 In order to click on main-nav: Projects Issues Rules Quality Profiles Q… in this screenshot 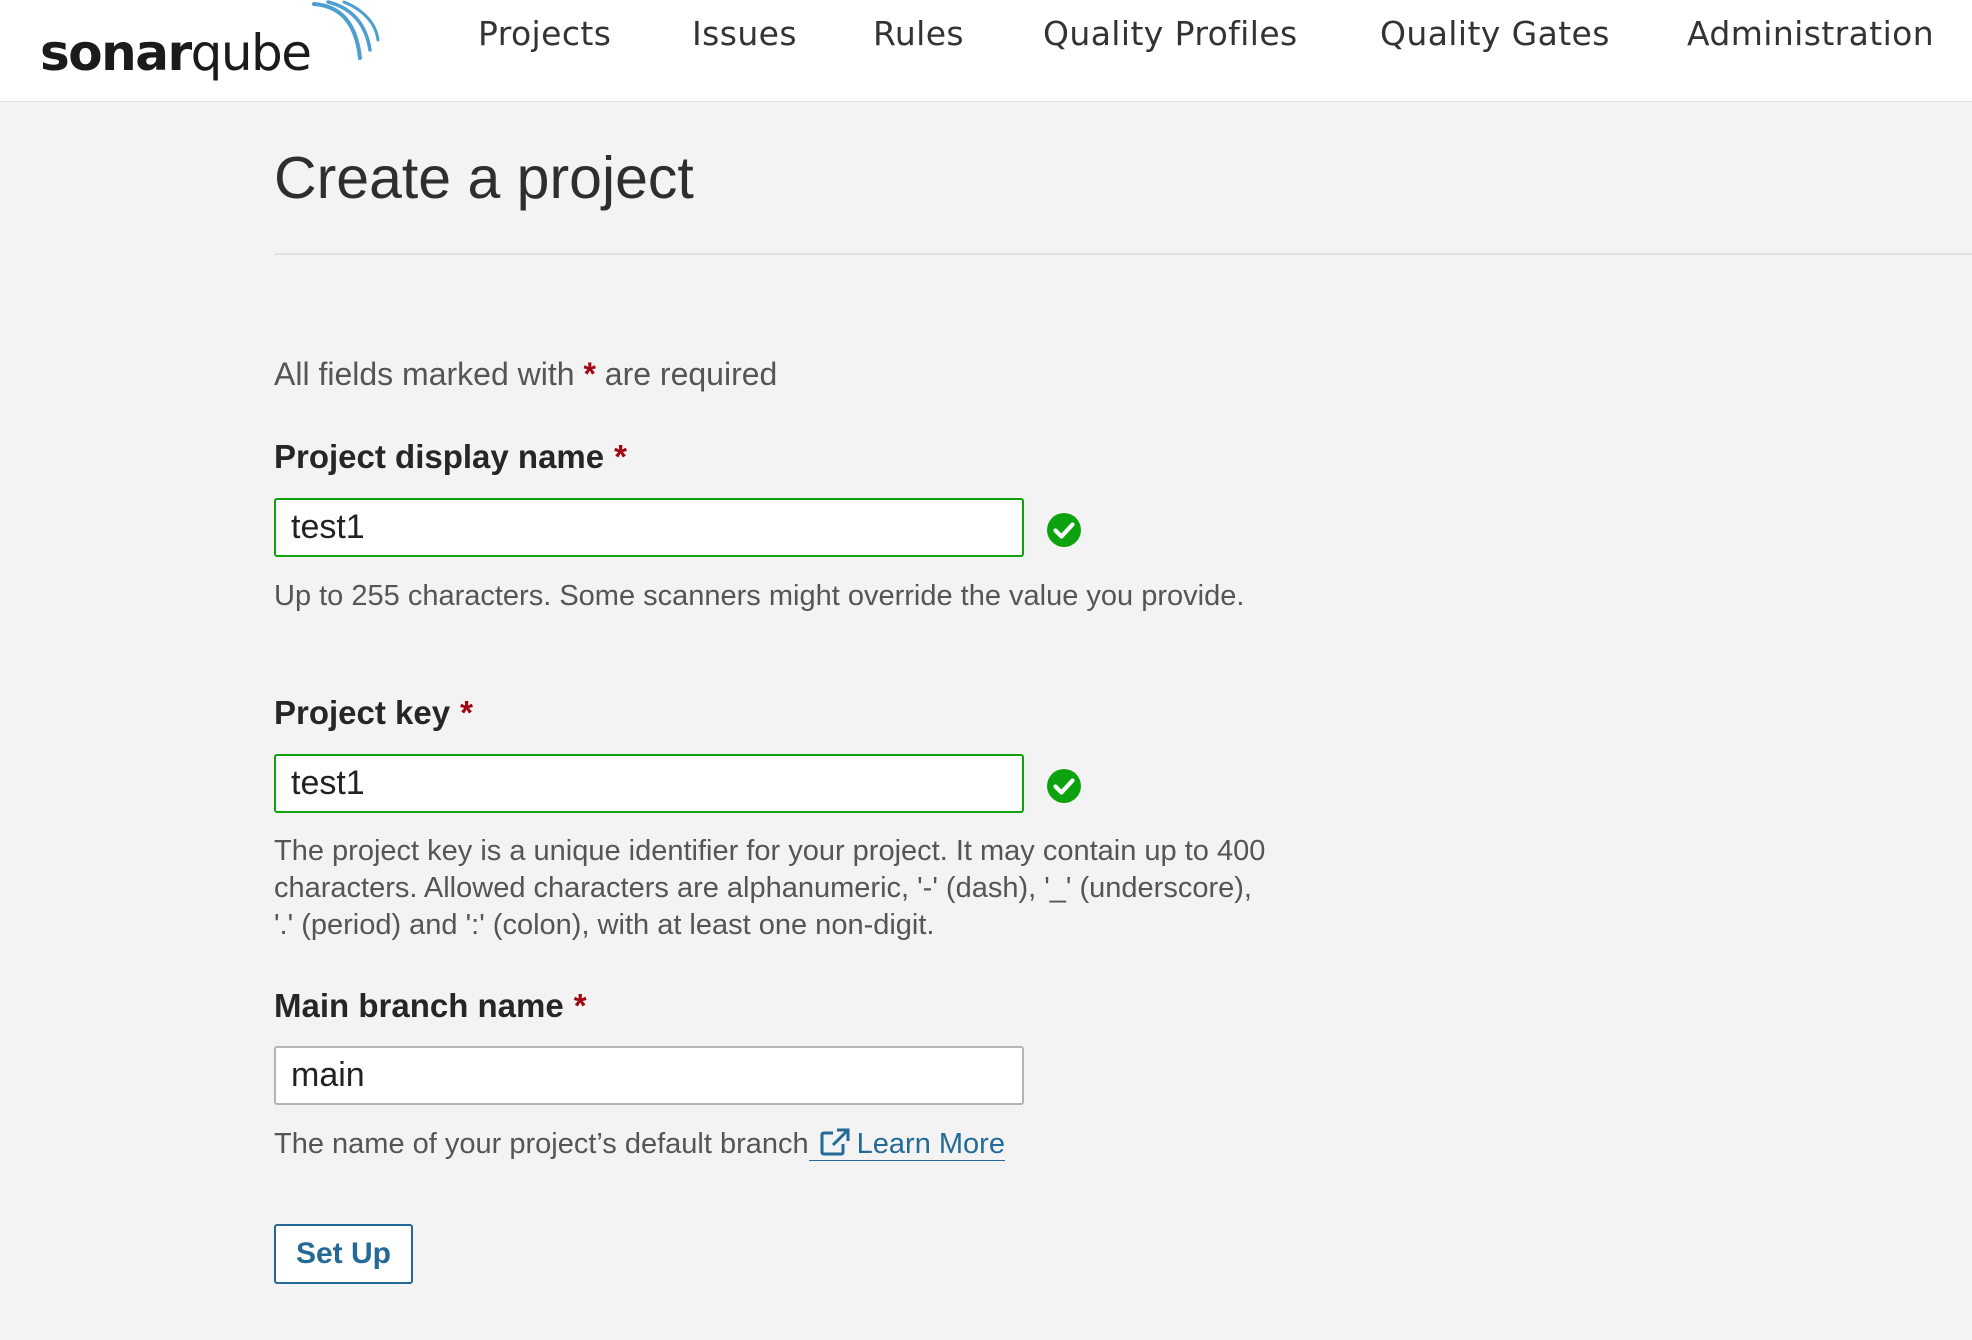, I will do `click(986, 35)`.